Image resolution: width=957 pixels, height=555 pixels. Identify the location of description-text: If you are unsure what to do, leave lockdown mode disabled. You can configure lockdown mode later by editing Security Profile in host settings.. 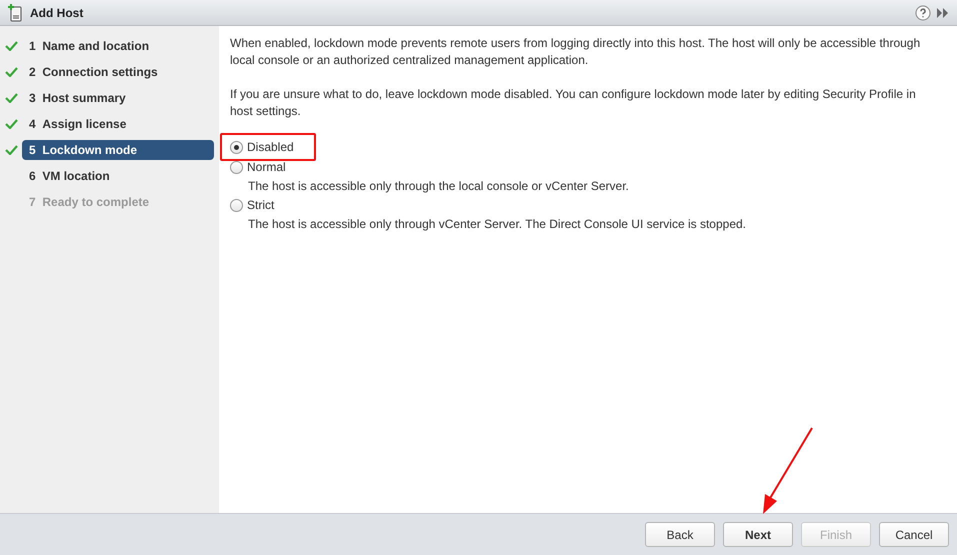
(573, 103).